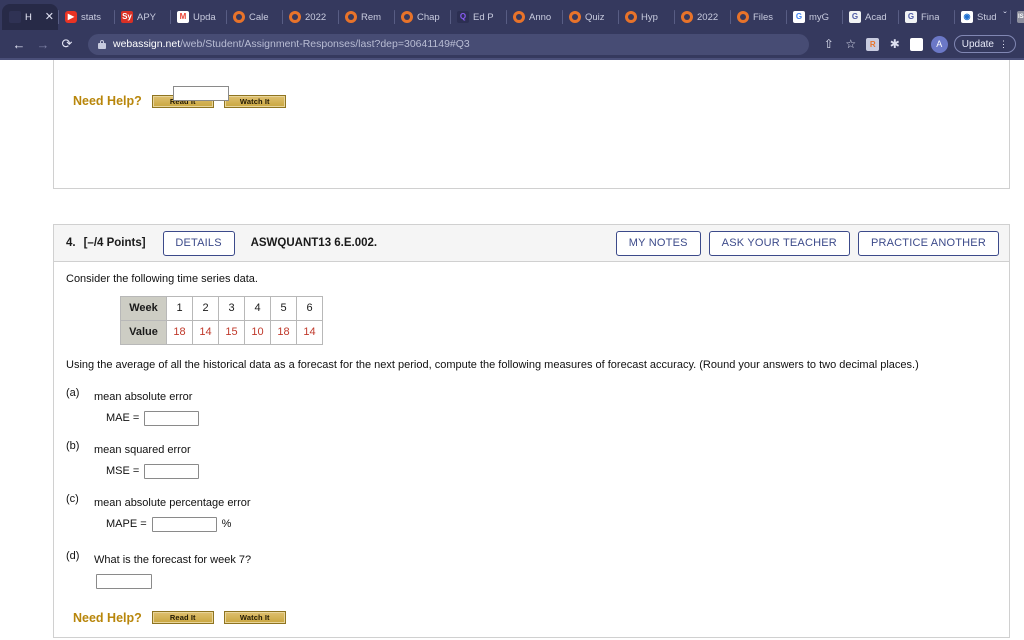 The height and width of the screenshot is (640, 1024). What do you see at coordinates (15, 17) in the screenshot?
I see `bee-icon` at bounding box center [15, 17].